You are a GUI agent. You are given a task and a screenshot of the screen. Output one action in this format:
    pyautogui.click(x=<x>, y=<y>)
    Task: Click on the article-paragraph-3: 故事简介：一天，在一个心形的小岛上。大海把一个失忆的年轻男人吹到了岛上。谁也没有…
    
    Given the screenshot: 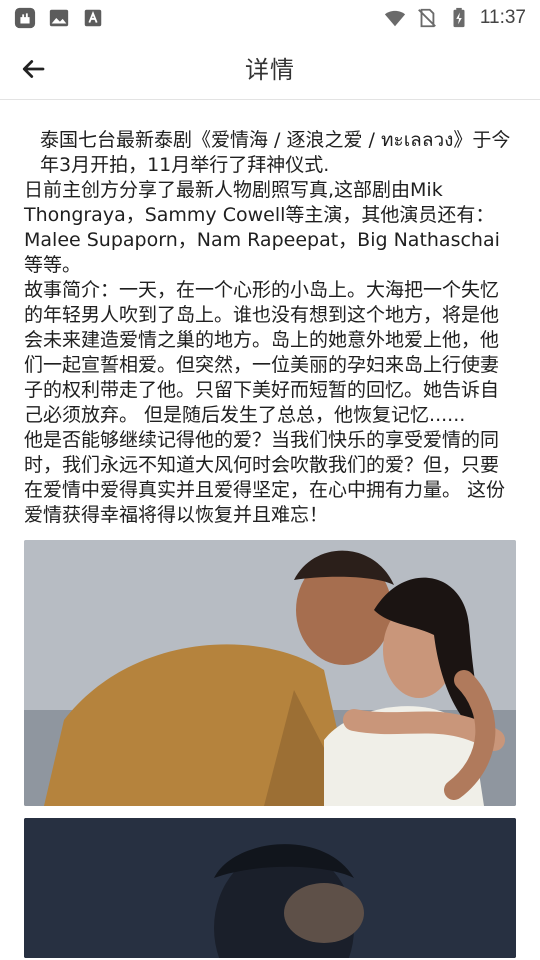 What is the action you would take?
    pyautogui.click(x=262, y=352)
    